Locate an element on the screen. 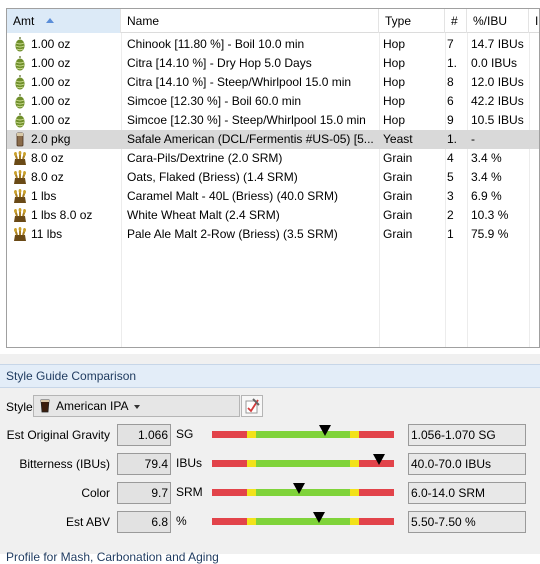 Image resolution: width=540 pixels, height=564 pixels. name-cell: White Wheat Malt (2.4 SRM) is located at coordinates (203, 215).